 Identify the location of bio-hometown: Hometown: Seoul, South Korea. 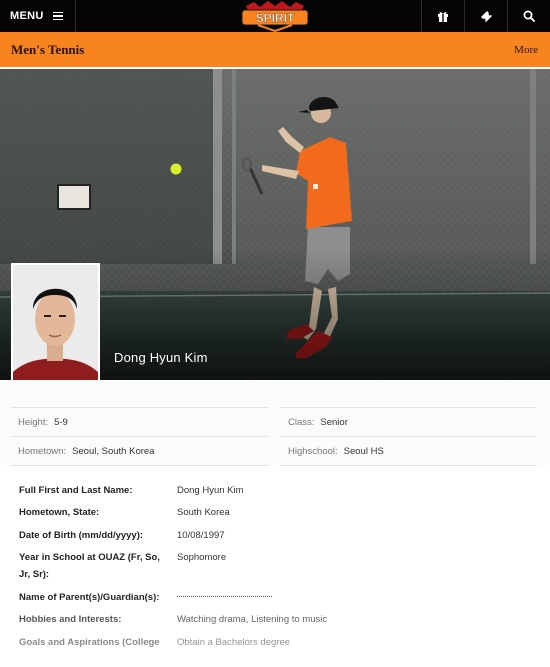
(139, 451).